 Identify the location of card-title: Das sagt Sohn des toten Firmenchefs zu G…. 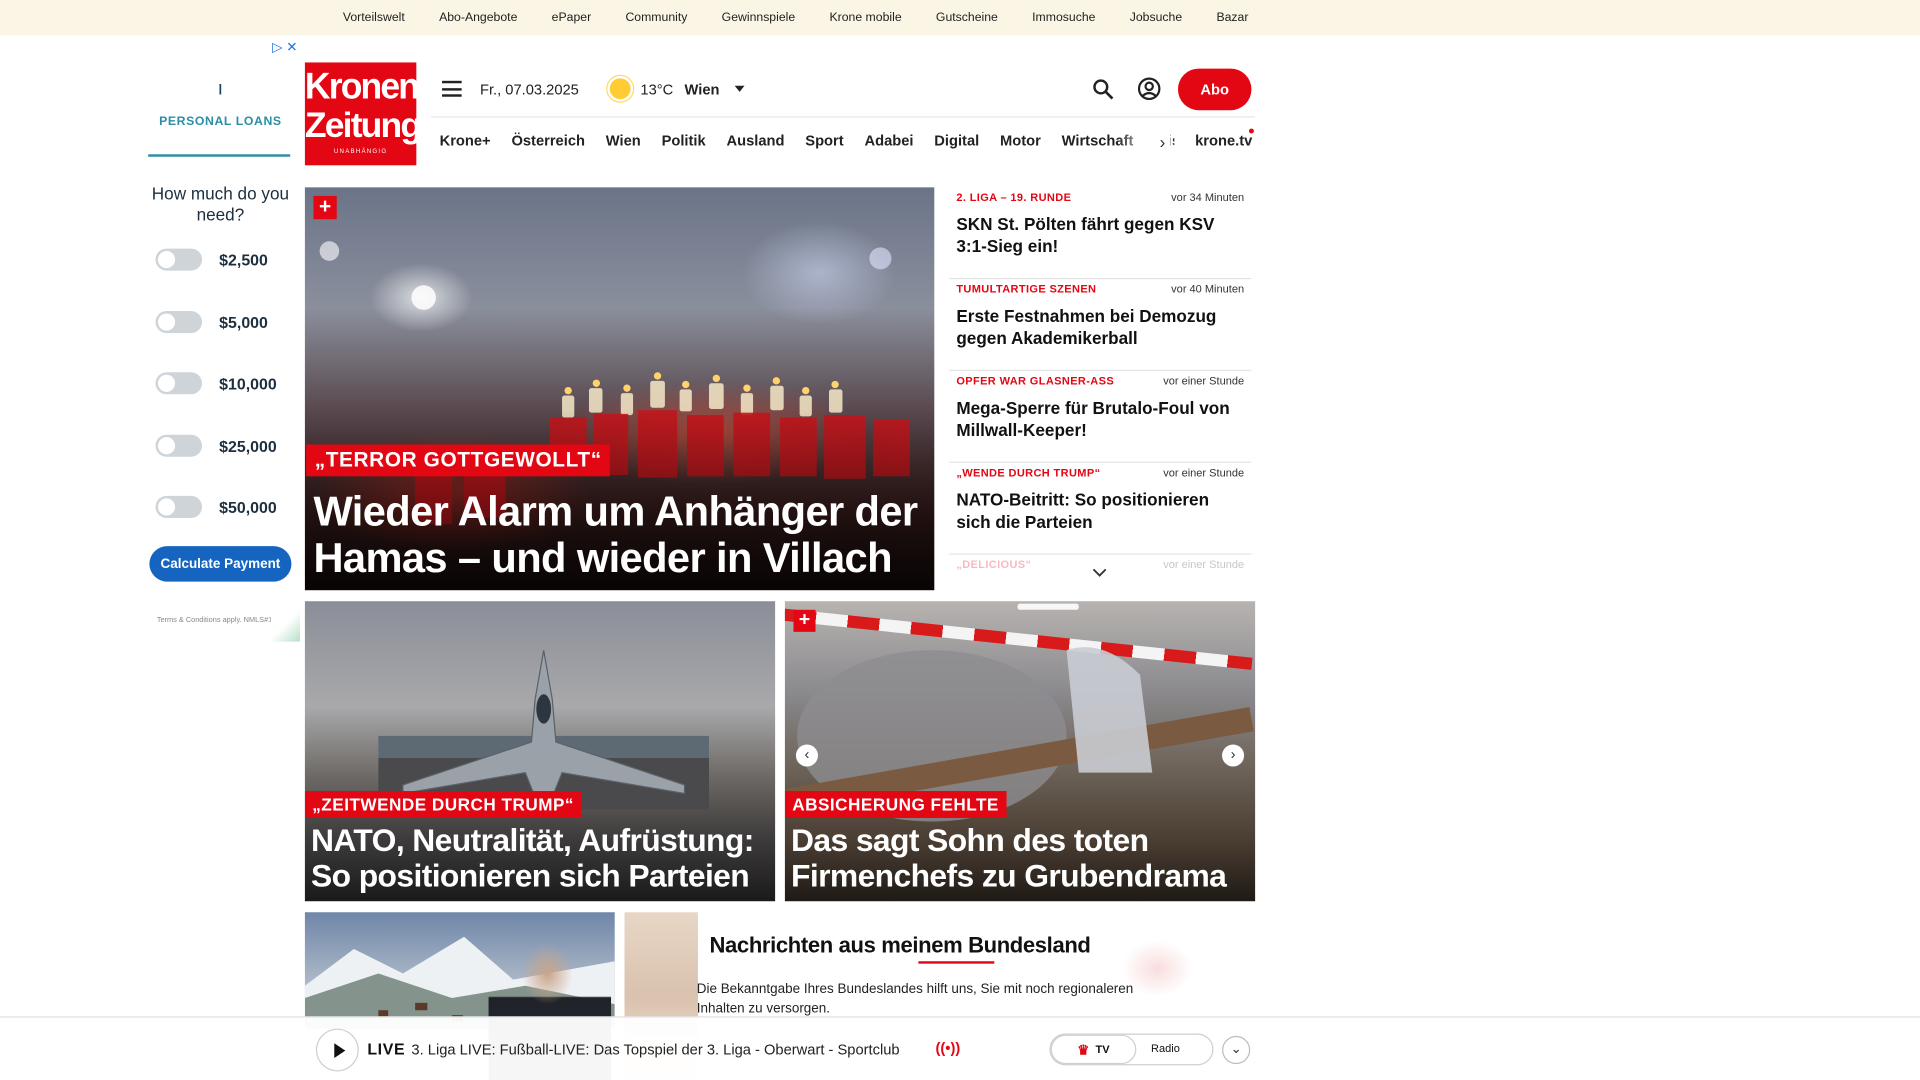
(1021, 858).